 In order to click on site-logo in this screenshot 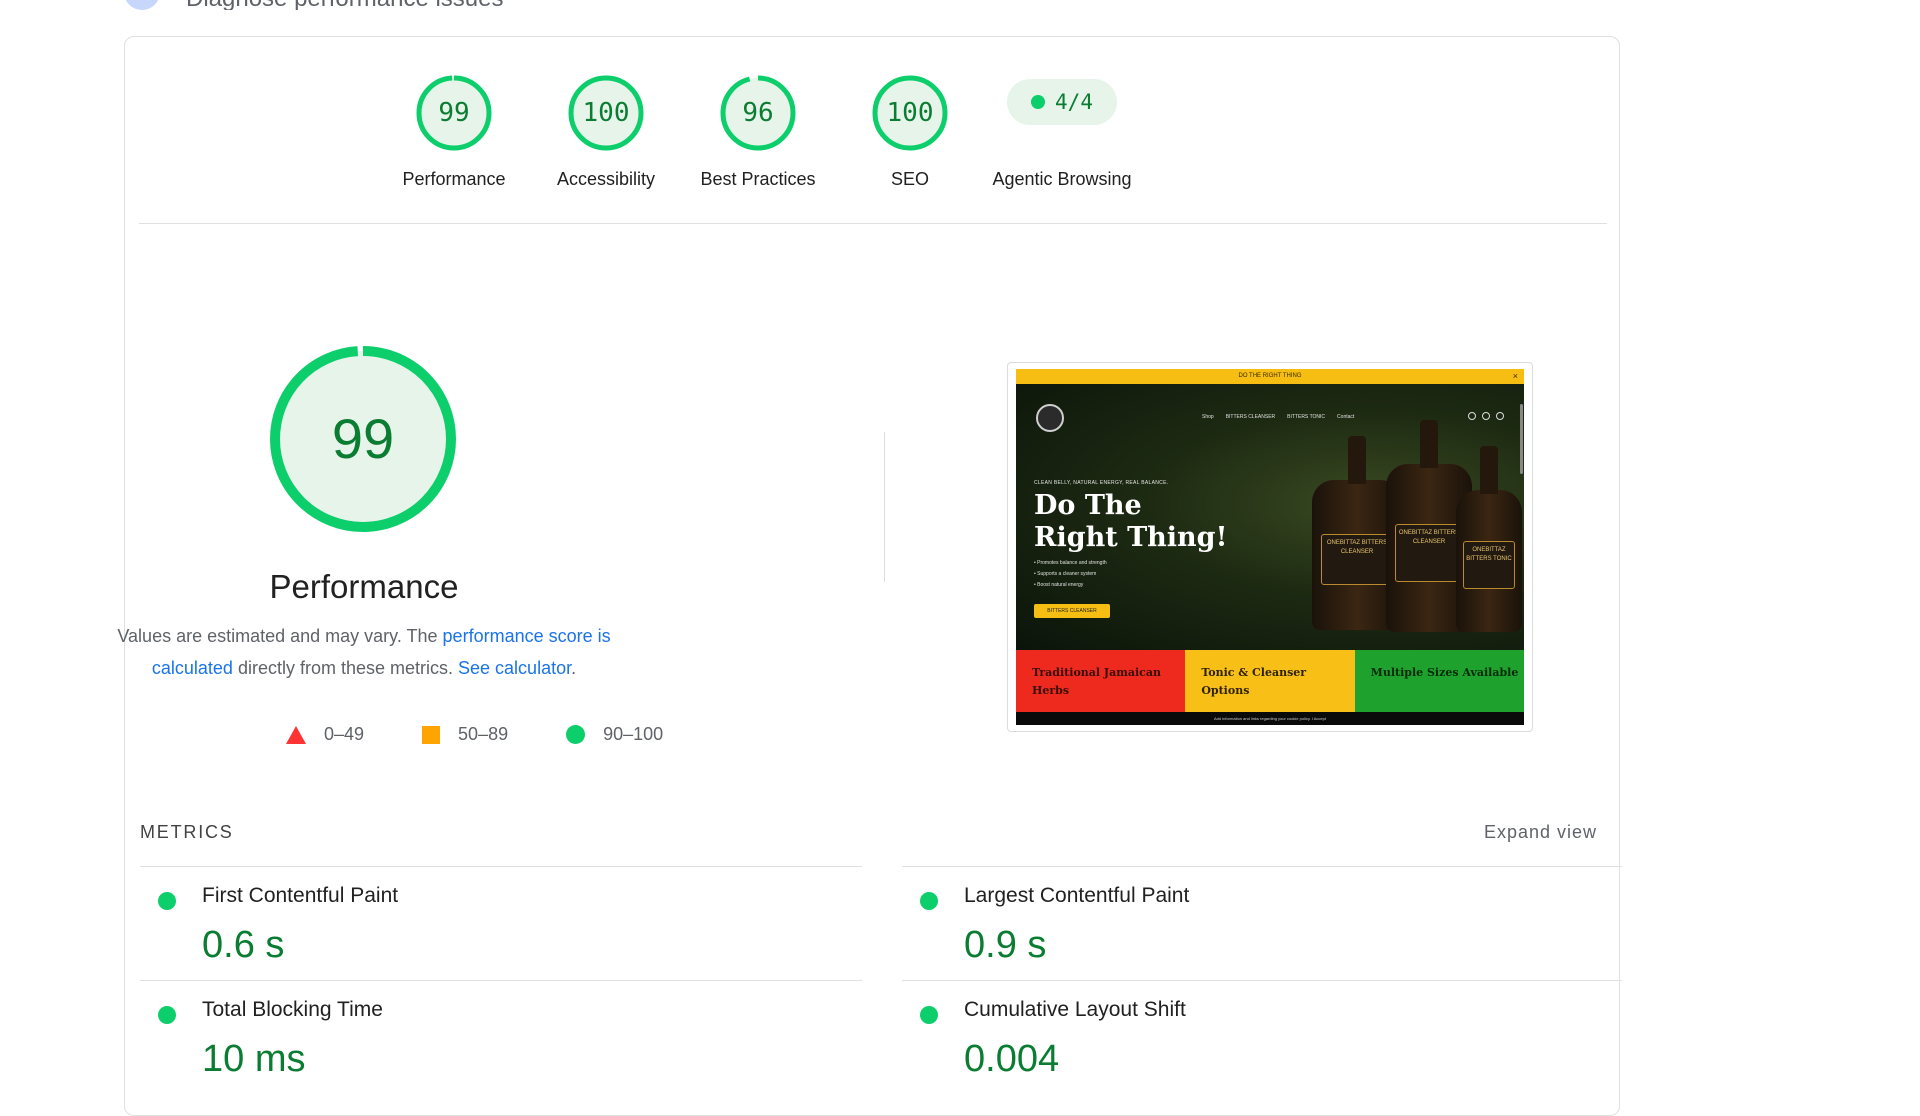, I will do `click(1050, 418)`.